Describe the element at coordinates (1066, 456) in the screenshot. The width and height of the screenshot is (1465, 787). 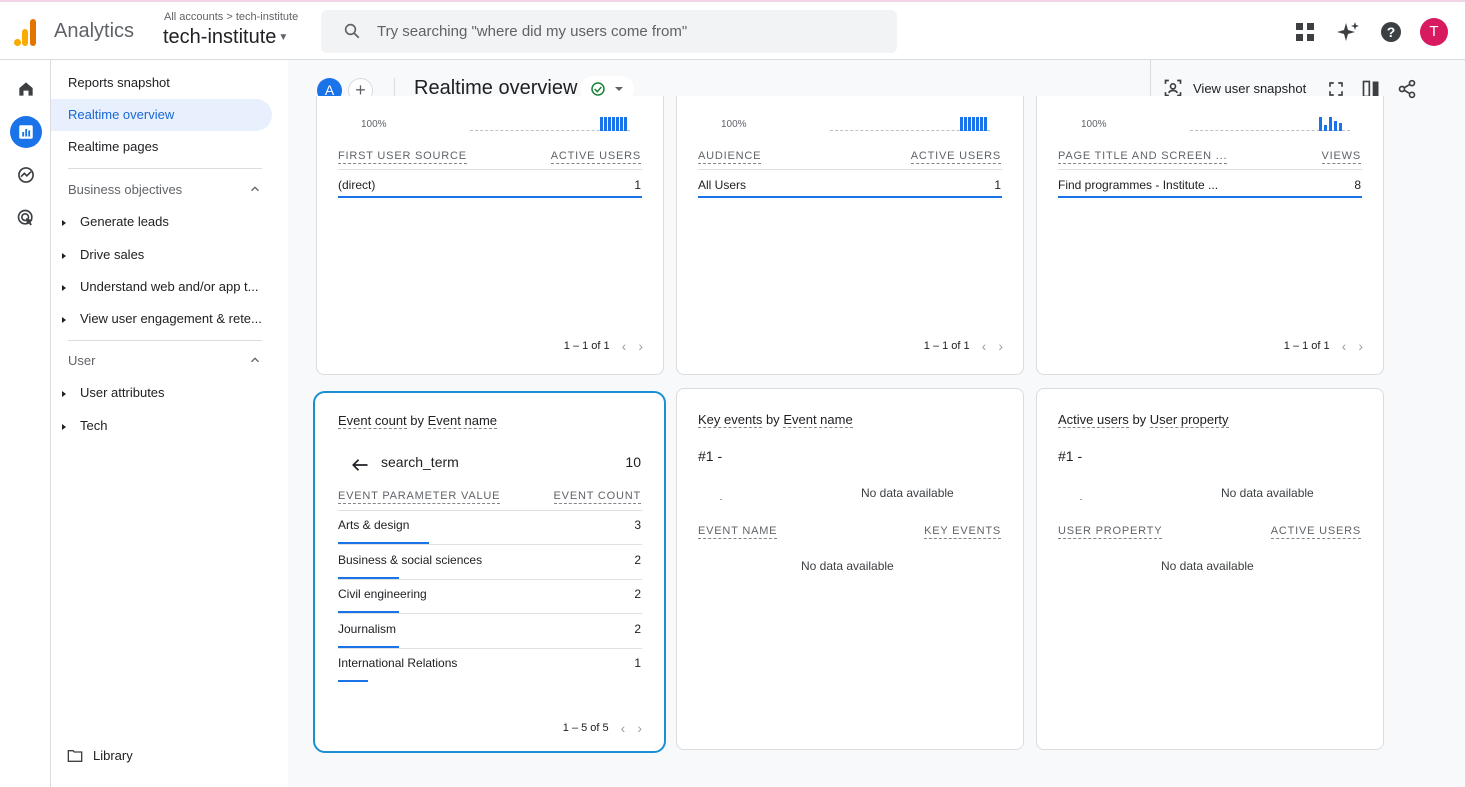
I see `rank-number: #1` at that location.